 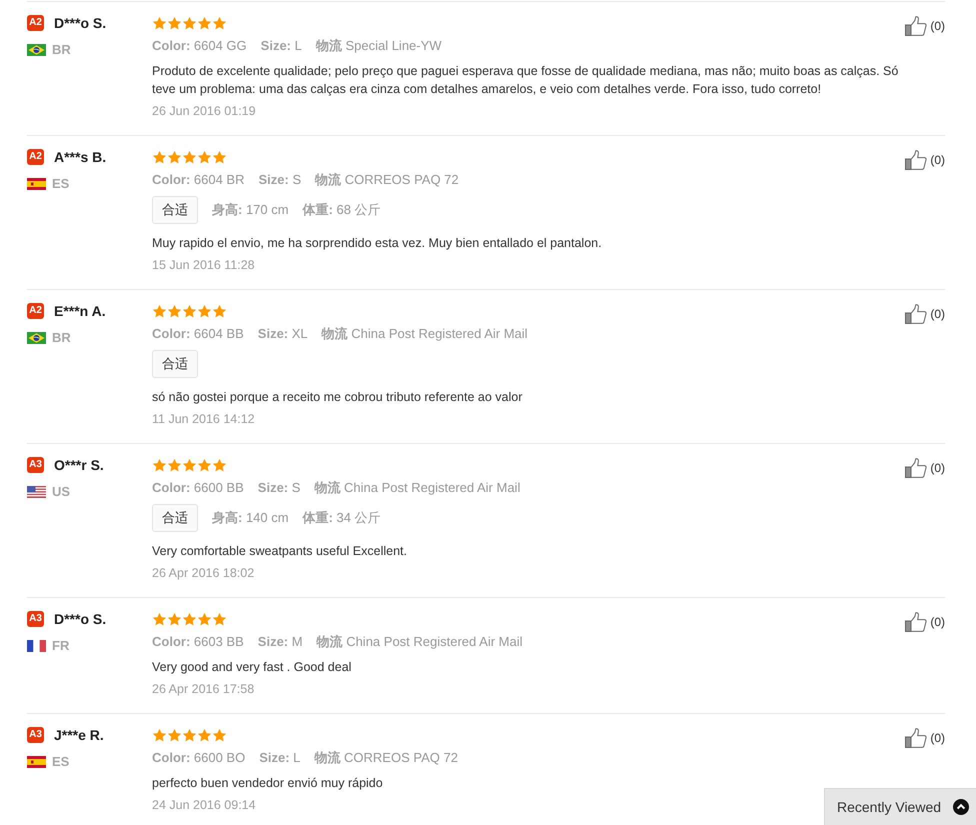 I want to click on review-date: 24 Jun 2016 09:14, so click(x=204, y=805).